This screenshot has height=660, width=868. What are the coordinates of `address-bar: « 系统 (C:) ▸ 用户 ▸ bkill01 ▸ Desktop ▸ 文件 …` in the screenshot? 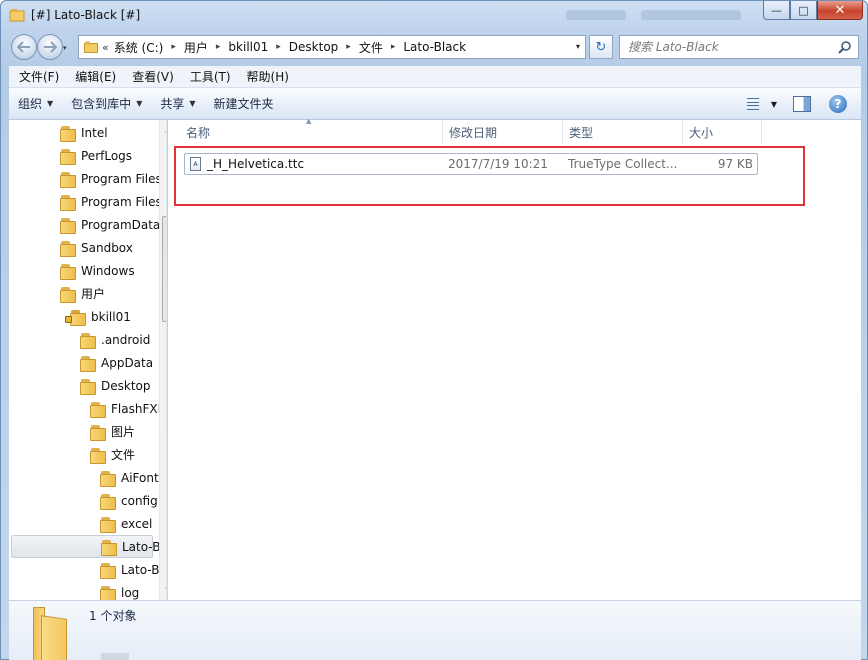 It's located at (332, 47).